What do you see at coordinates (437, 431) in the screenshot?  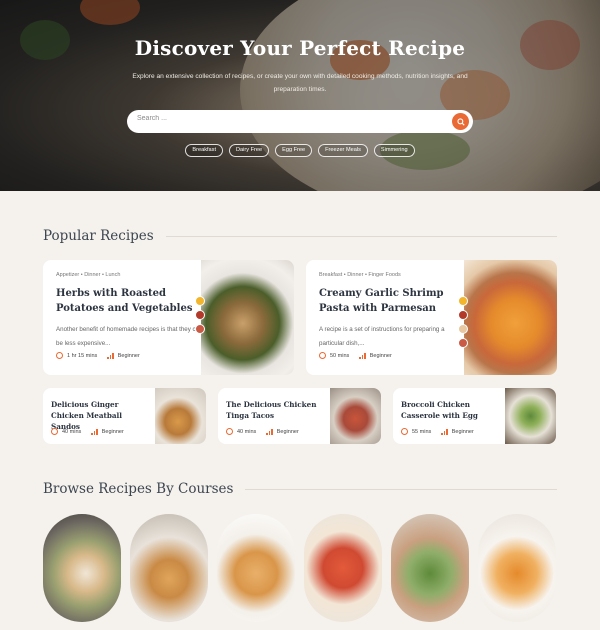 I see `recipe-stats: 55 mins Beginner` at bounding box center [437, 431].